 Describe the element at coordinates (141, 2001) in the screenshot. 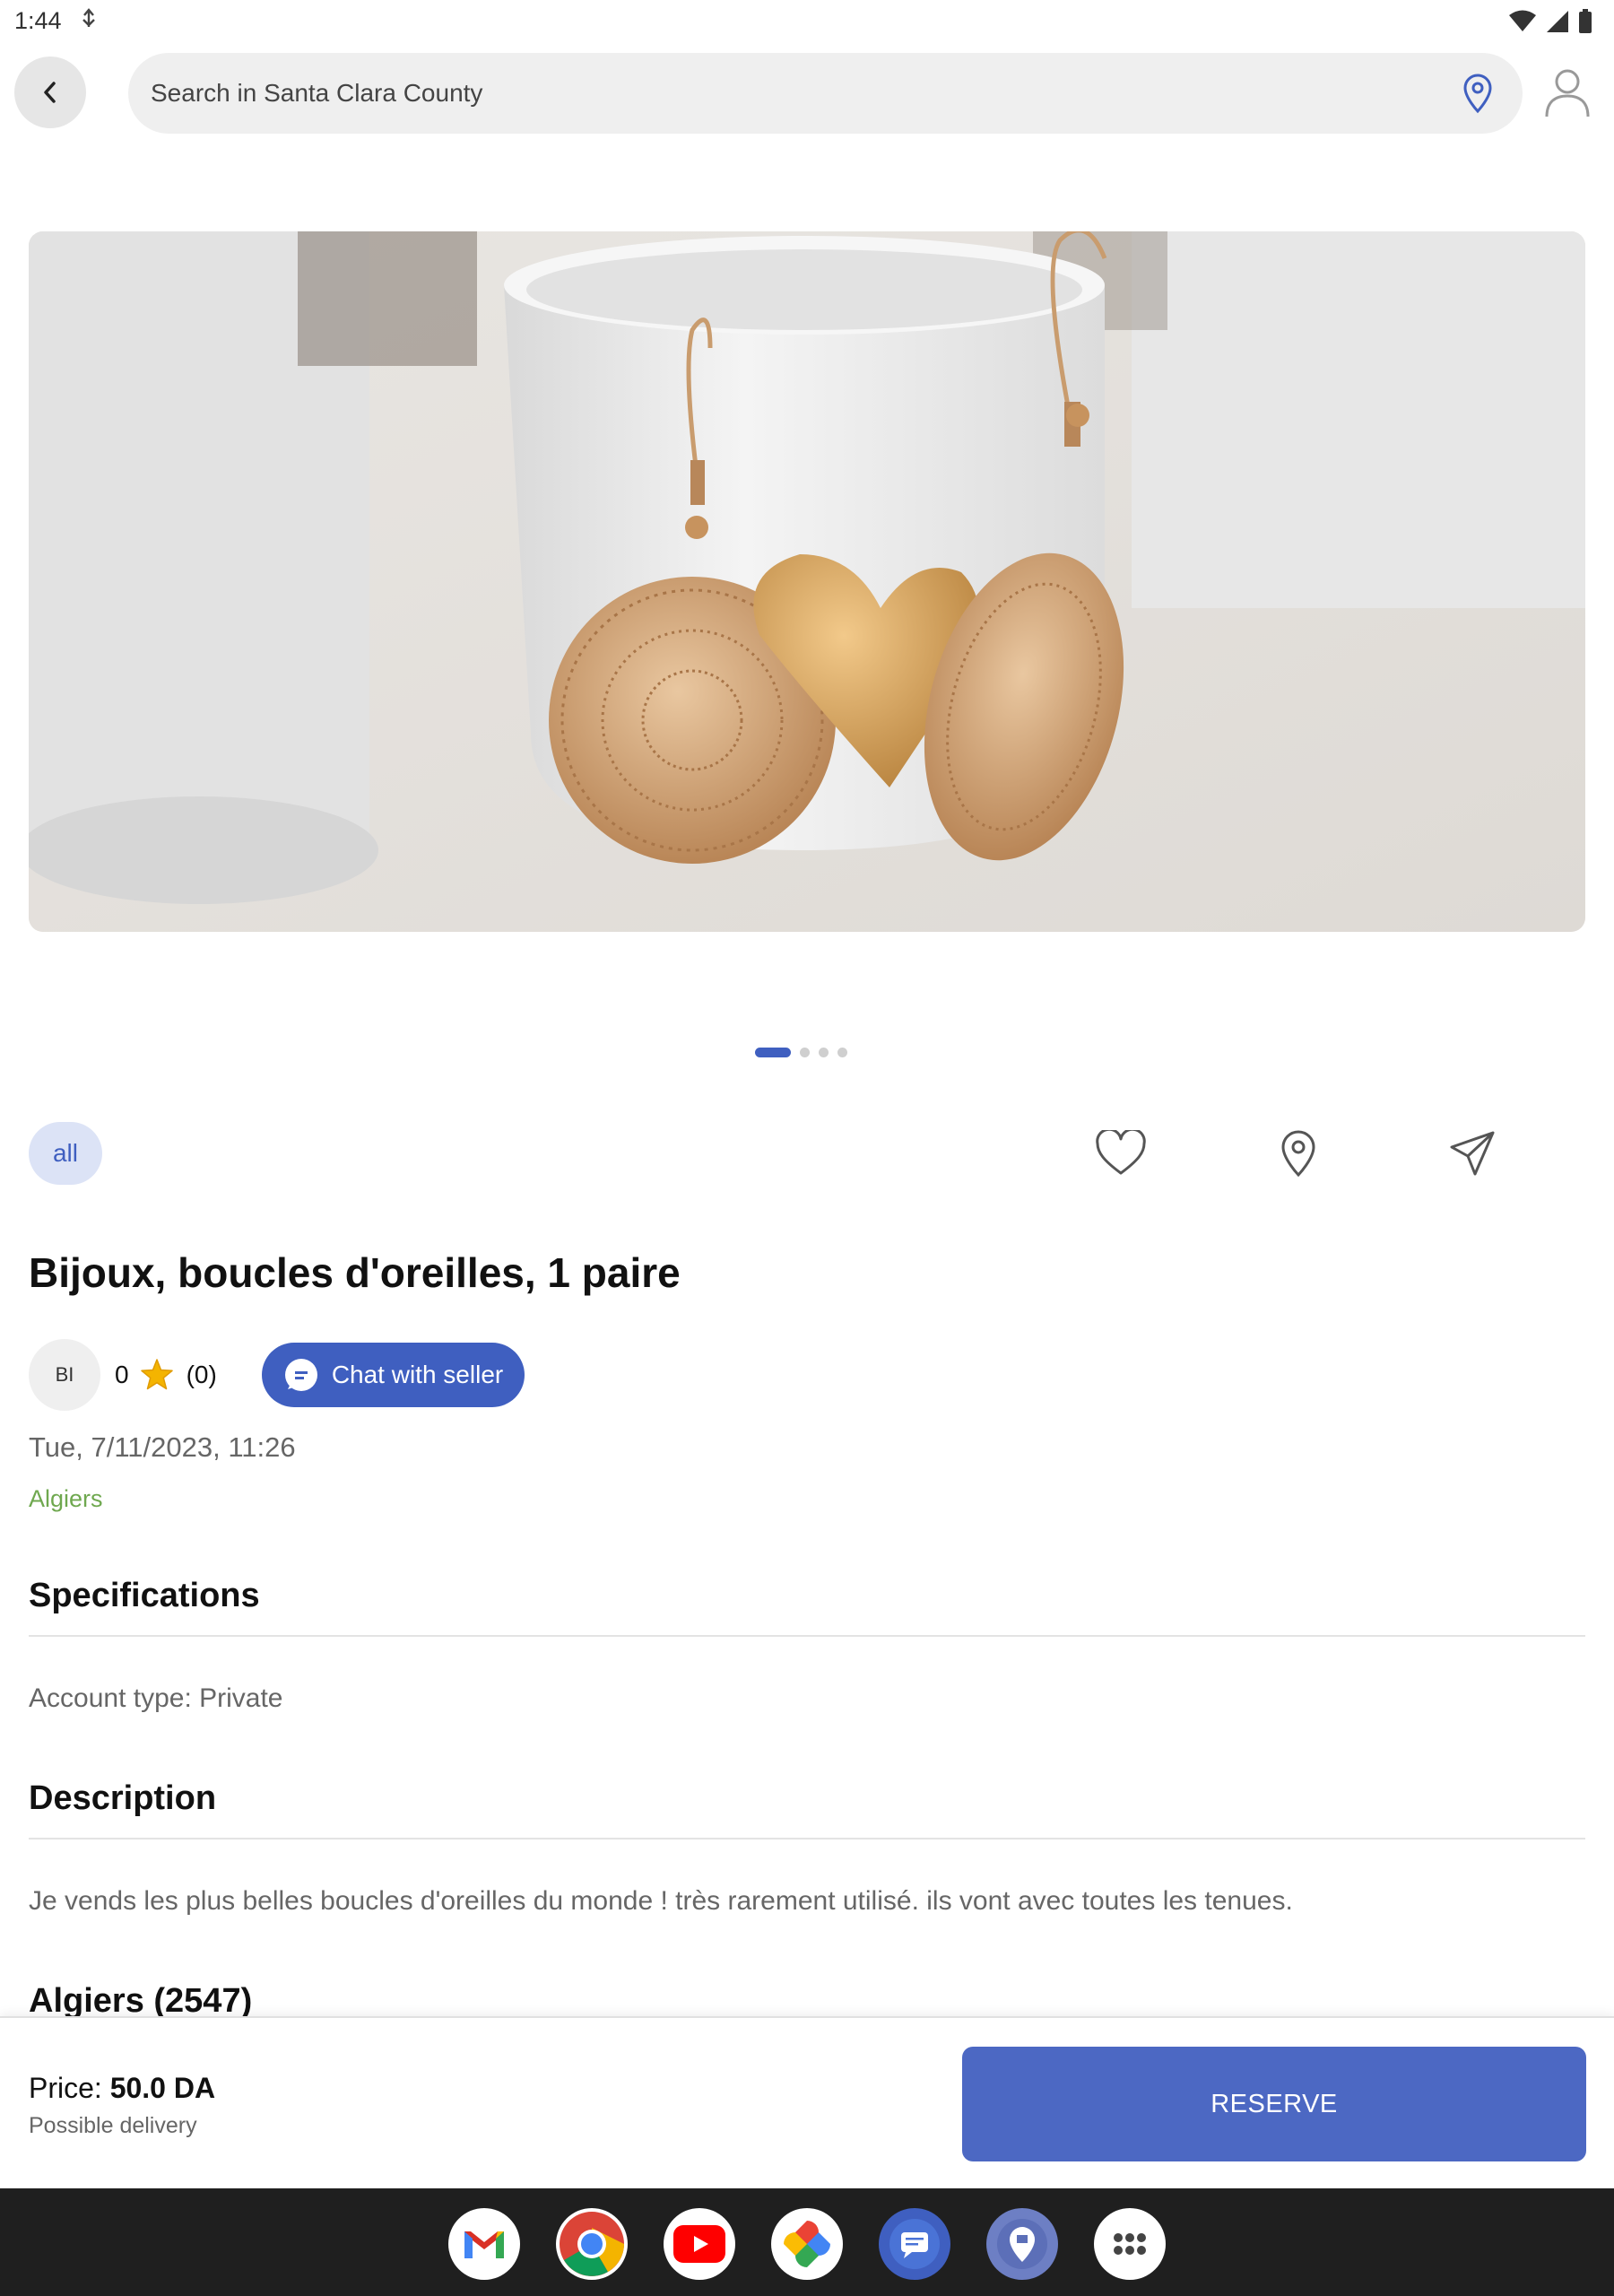

I see `map-section-heading: Algiers (2547)` at that location.